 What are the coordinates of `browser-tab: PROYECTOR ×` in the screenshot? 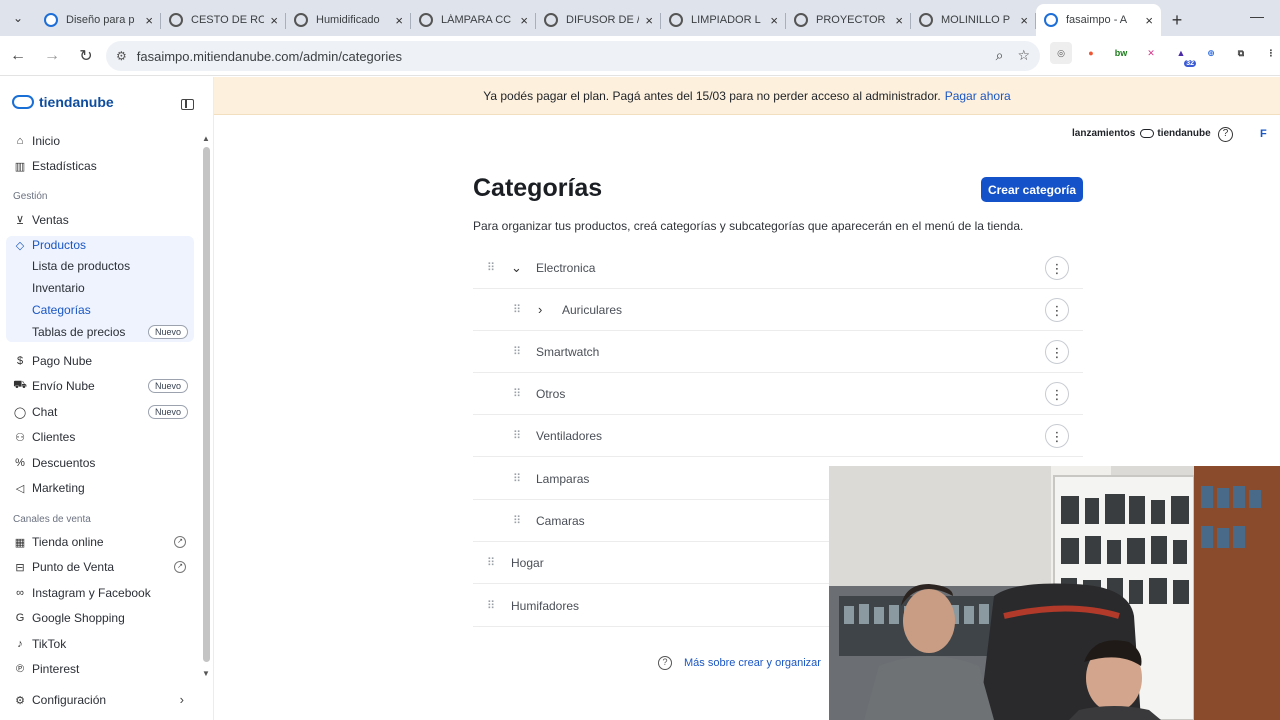 It's located at (848, 20).